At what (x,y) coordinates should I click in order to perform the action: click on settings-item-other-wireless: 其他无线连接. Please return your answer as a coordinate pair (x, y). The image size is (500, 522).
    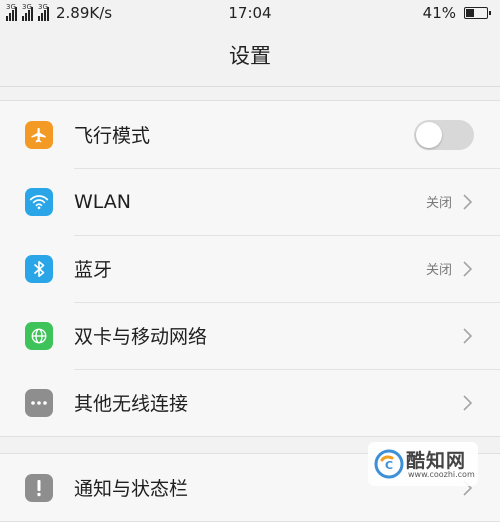
    Looking at the image, I should click on (250, 402).